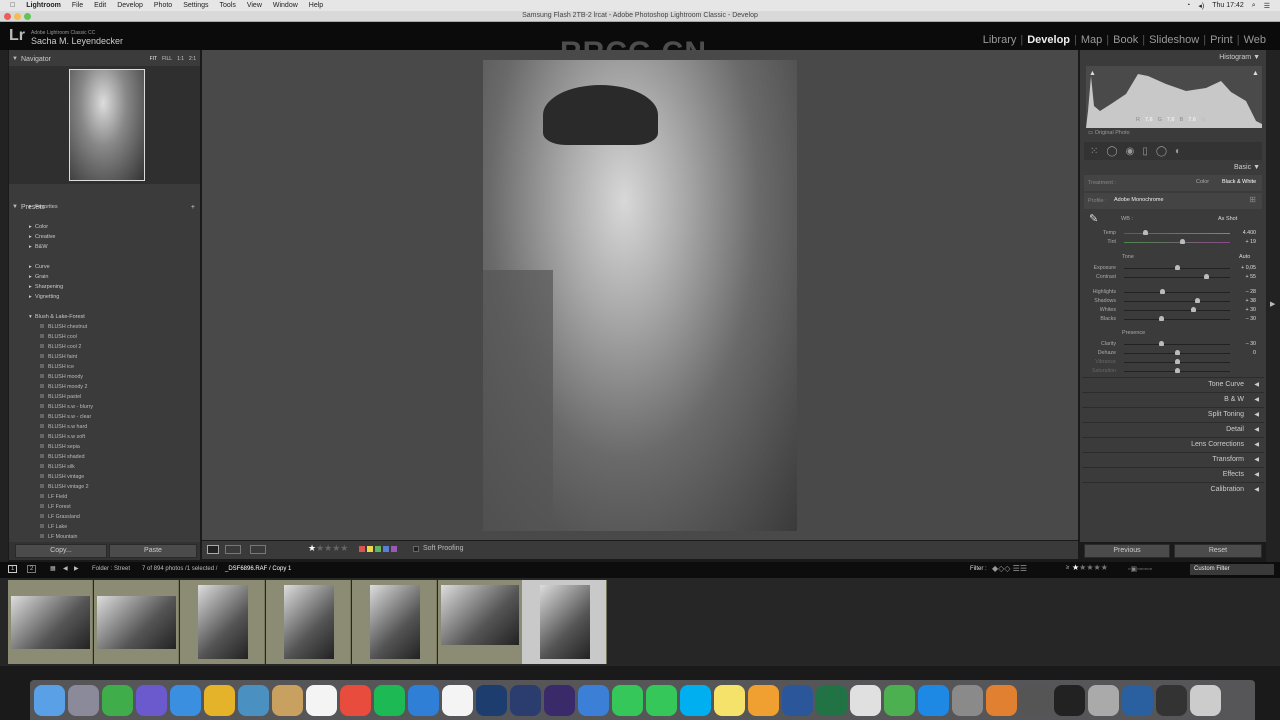 The width and height of the screenshot is (1280, 720). Describe the element at coordinates (63, 327) in the screenshot. I see `preset-item: BLUSH chestnut` at that location.